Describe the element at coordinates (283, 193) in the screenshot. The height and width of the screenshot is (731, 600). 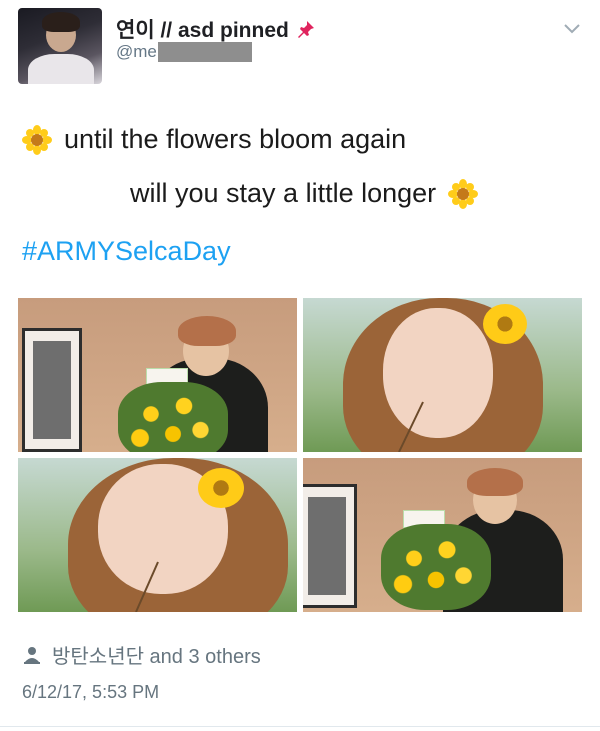
I see `tweet-text-line-2: will you stay a little longer` at that location.